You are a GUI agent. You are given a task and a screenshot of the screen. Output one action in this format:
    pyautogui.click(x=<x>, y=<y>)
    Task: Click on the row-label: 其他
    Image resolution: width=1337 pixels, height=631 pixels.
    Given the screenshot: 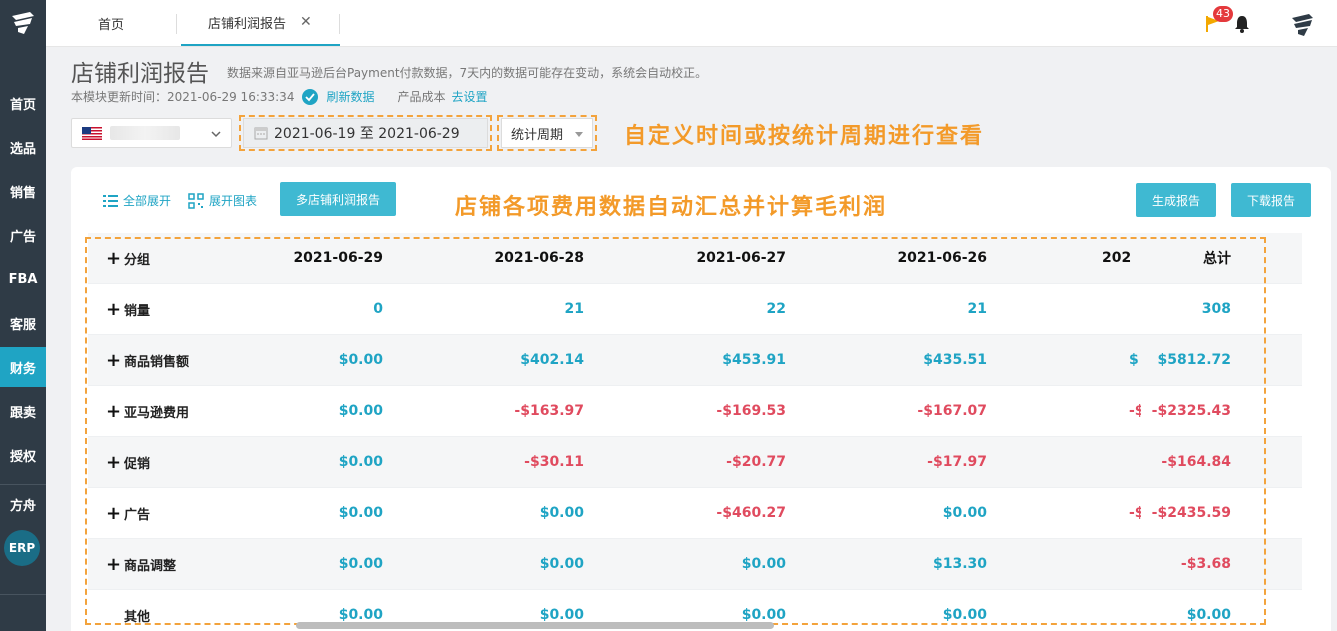 What is the action you would take?
    pyautogui.click(x=128, y=615)
    